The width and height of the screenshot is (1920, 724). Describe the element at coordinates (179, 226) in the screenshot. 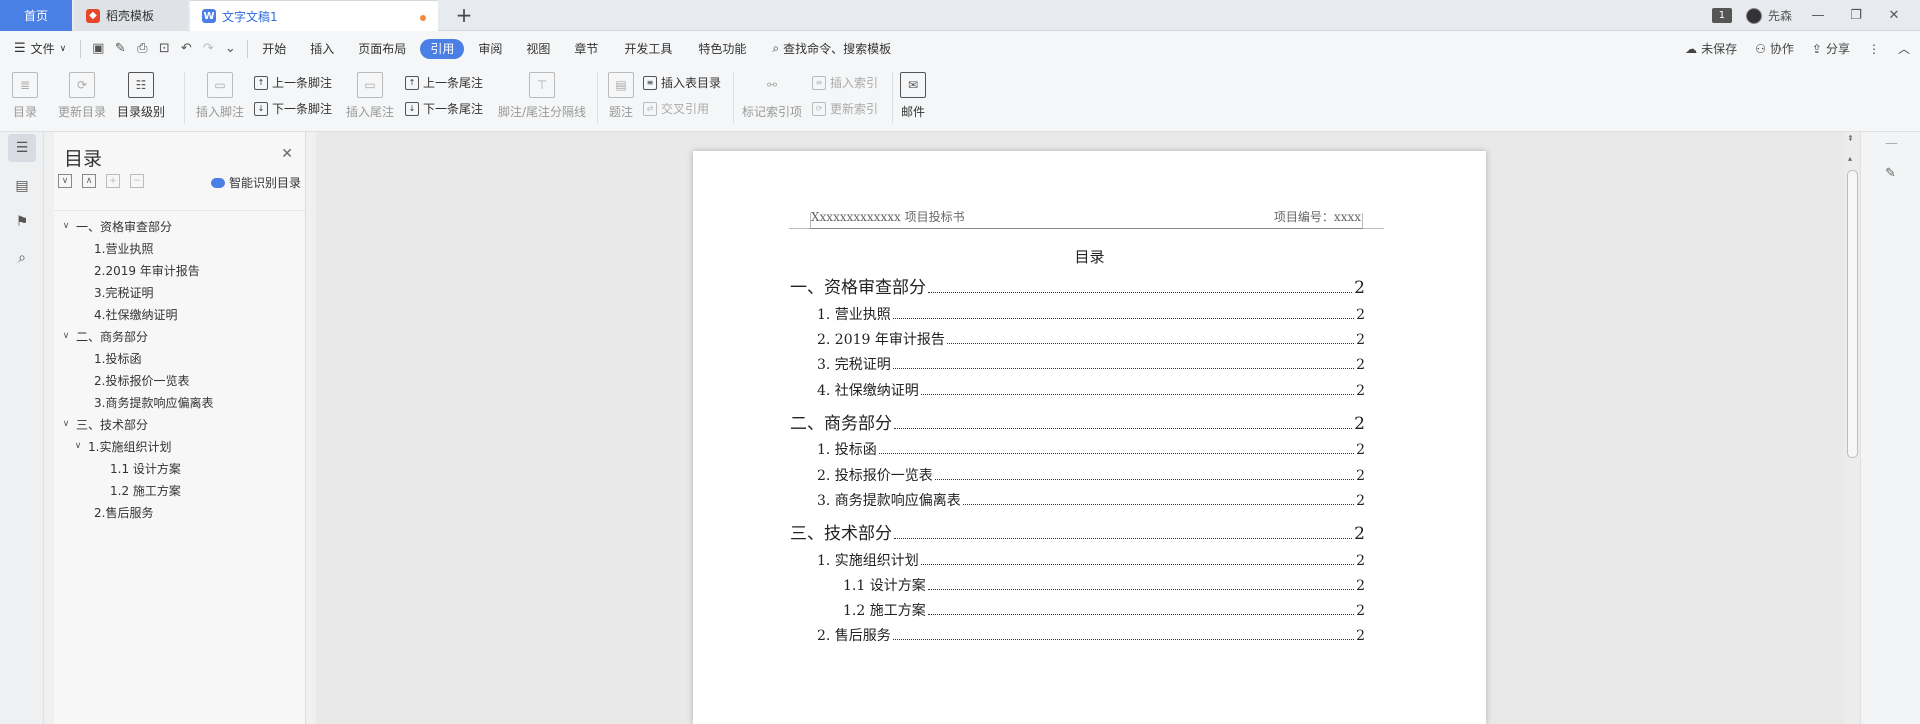

I see `nav-outline-item: ∨ 一、资格审查部分` at that location.